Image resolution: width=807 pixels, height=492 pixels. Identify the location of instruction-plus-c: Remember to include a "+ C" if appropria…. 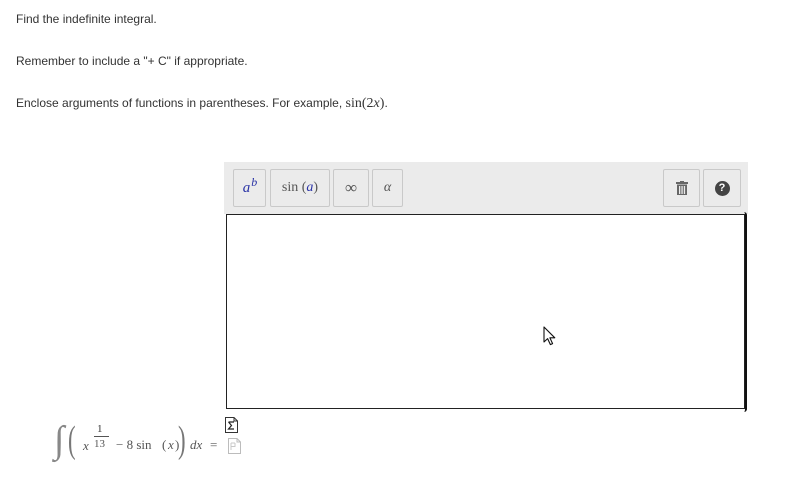
(132, 61).